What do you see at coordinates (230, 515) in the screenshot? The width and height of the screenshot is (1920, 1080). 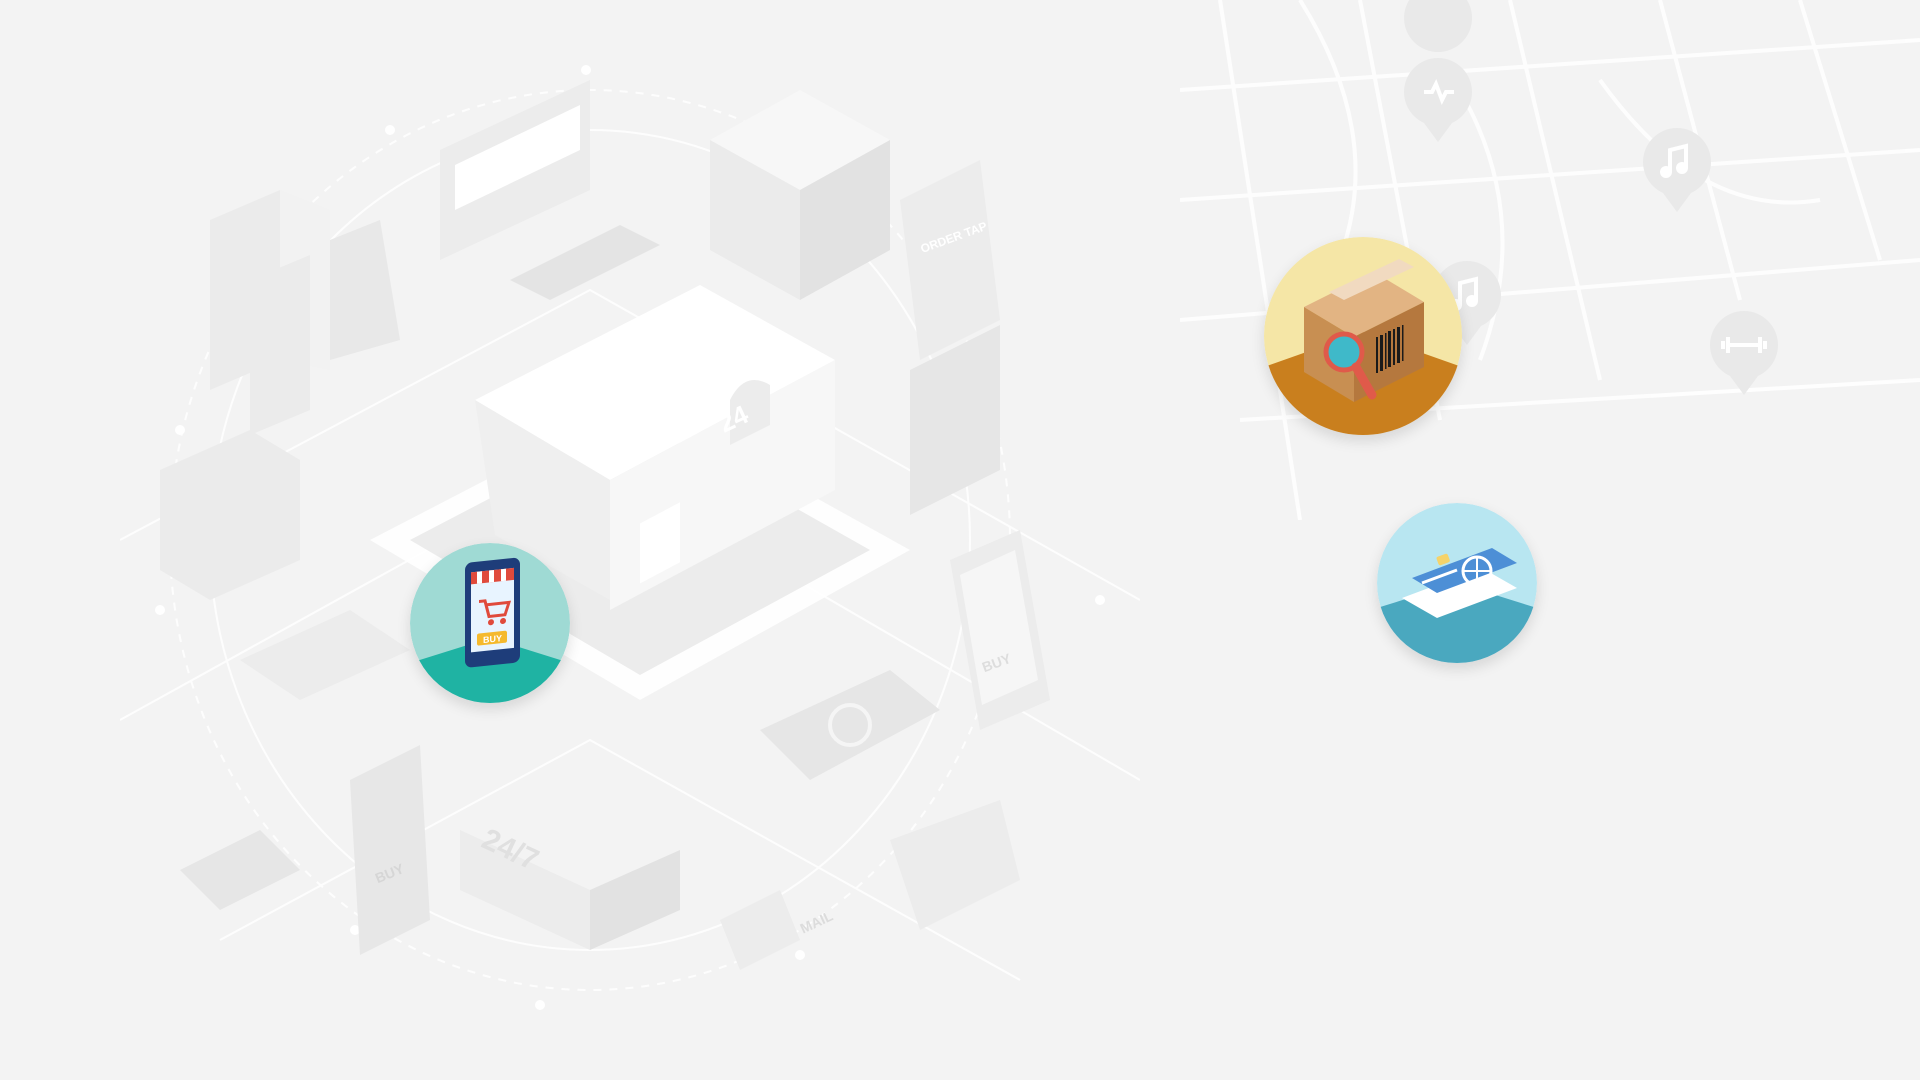 I see `shipping-box` at bounding box center [230, 515].